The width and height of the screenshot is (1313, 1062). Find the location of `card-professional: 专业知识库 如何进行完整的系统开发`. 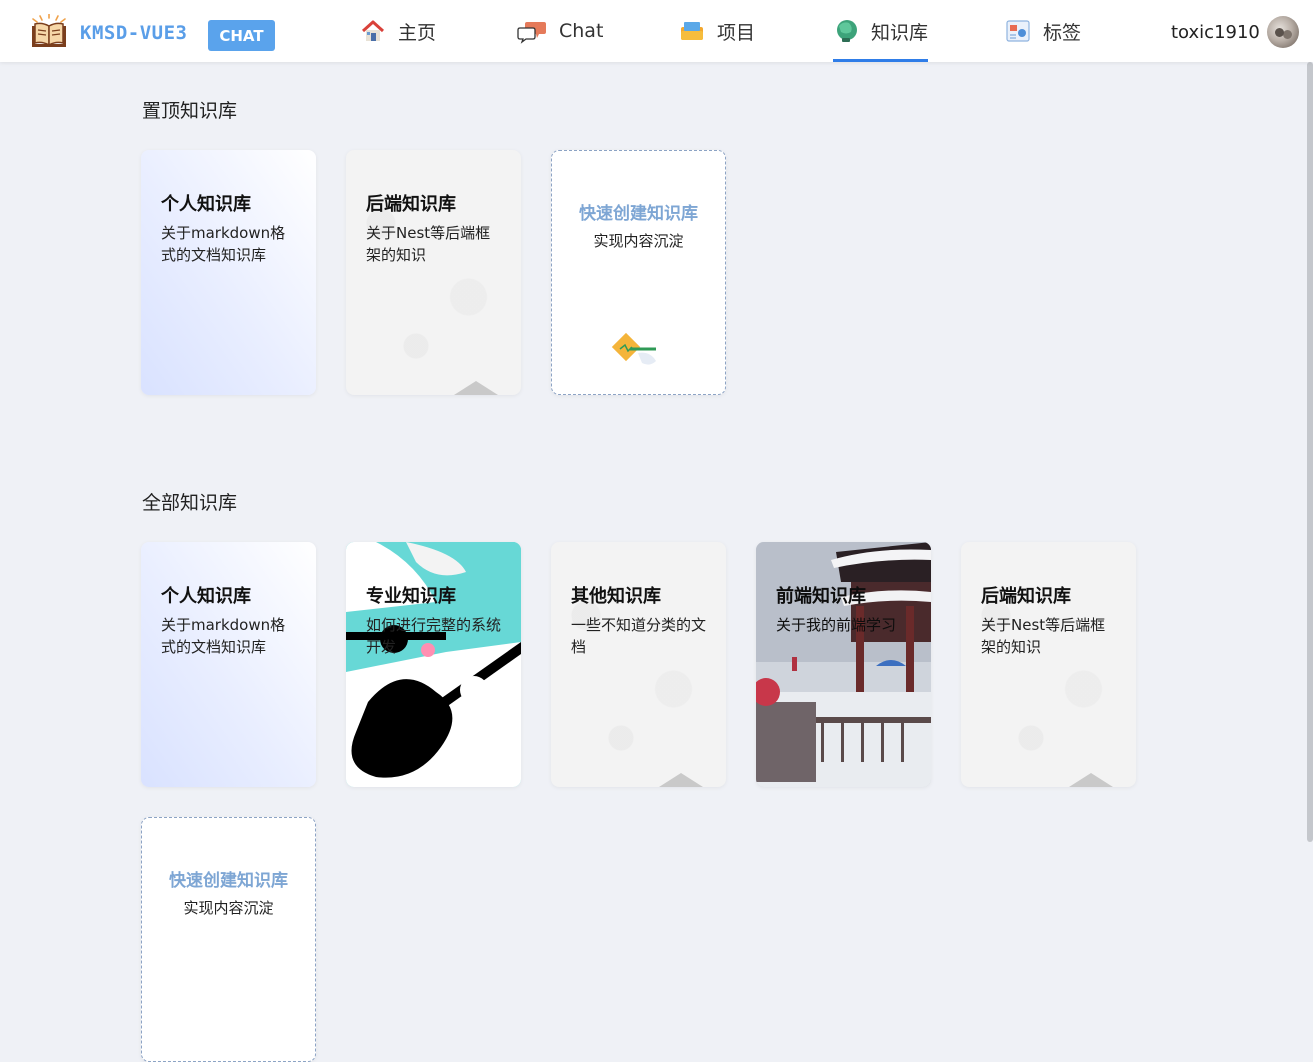

card-professional: 专业知识库 如何进行完整的系统开发 is located at coordinates (433, 664).